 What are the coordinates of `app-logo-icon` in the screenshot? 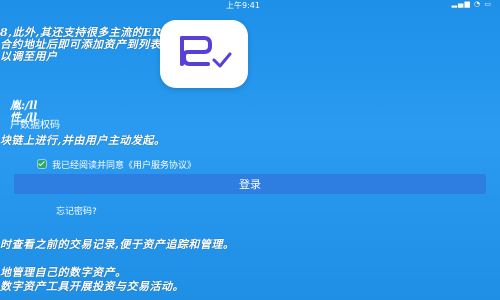 It's located at (206, 52).